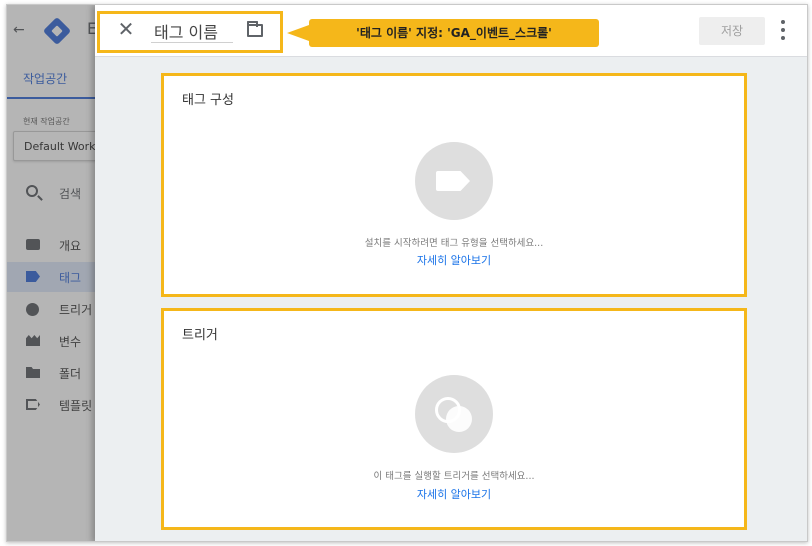 Image resolution: width=812 pixels, height=546 pixels. What do you see at coordinates (192, 29) in the screenshot?
I see `tag-name-field: 태그 이름` at bounding box center [192, 29].